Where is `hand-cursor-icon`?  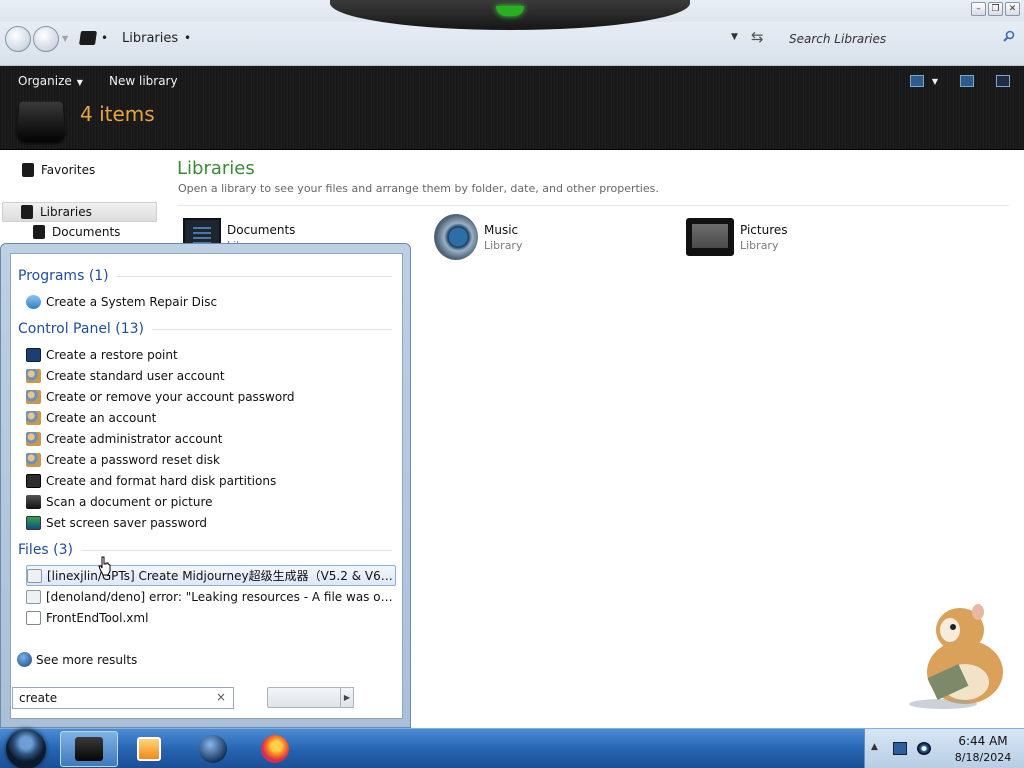 hand-cursor-icon is located at coordinates (104, 566).